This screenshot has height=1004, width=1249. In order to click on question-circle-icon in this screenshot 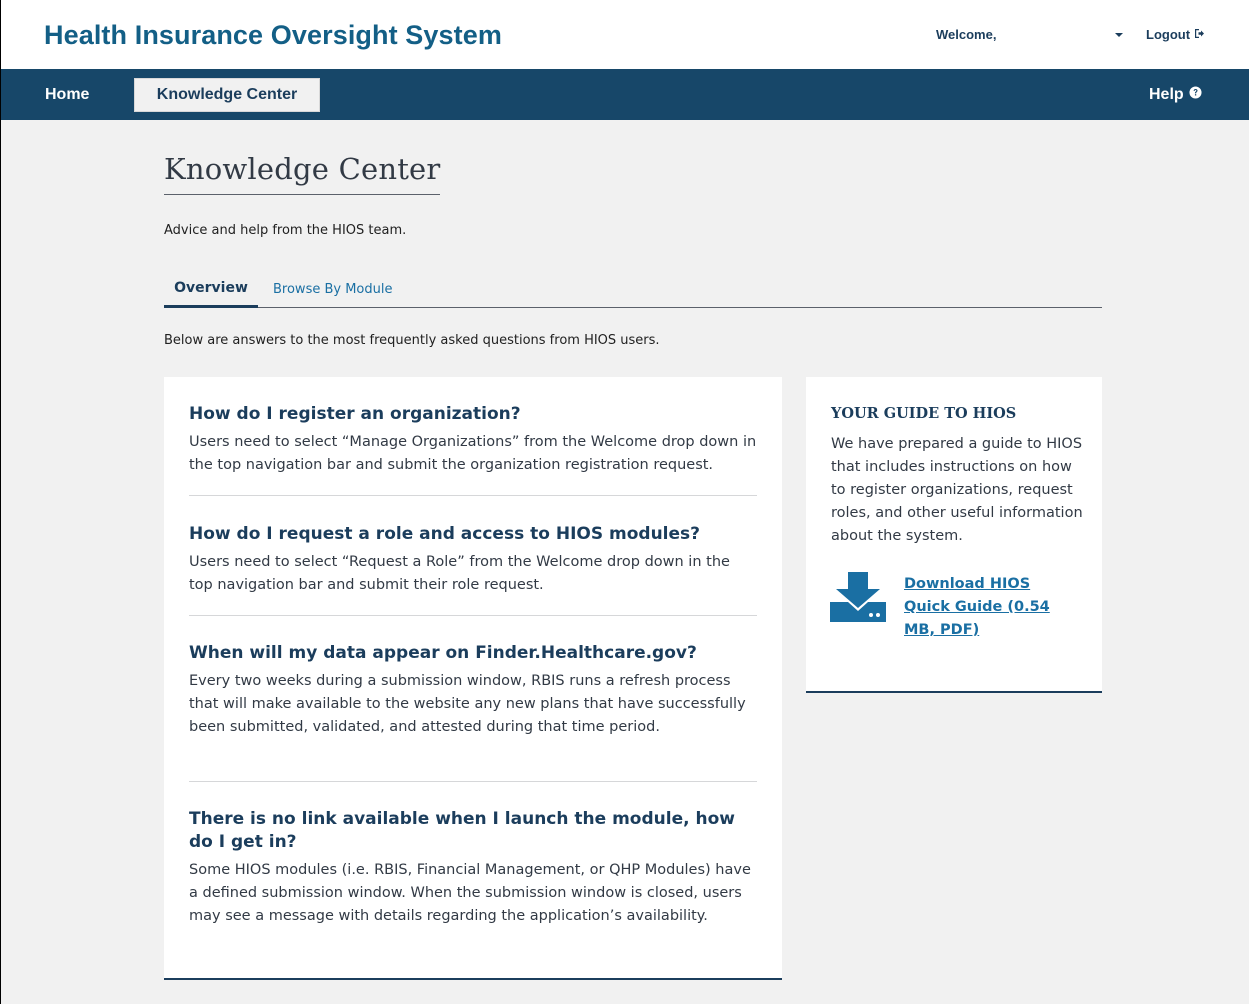, I will do `click(1195, 95)`.